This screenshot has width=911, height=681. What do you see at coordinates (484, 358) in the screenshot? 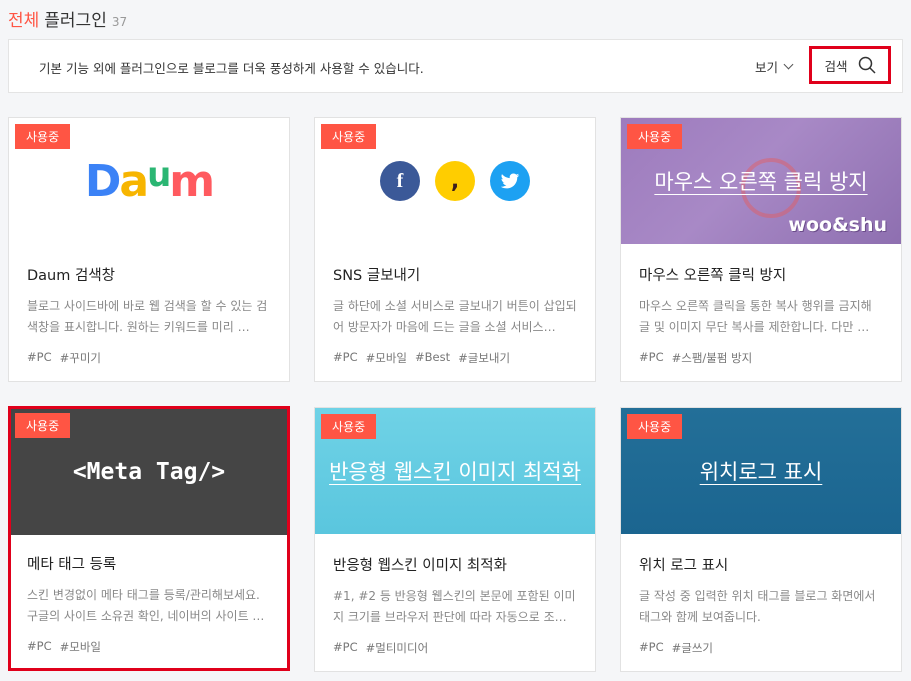
I see `tag: #글보내기` at bounding box center [484, 358].